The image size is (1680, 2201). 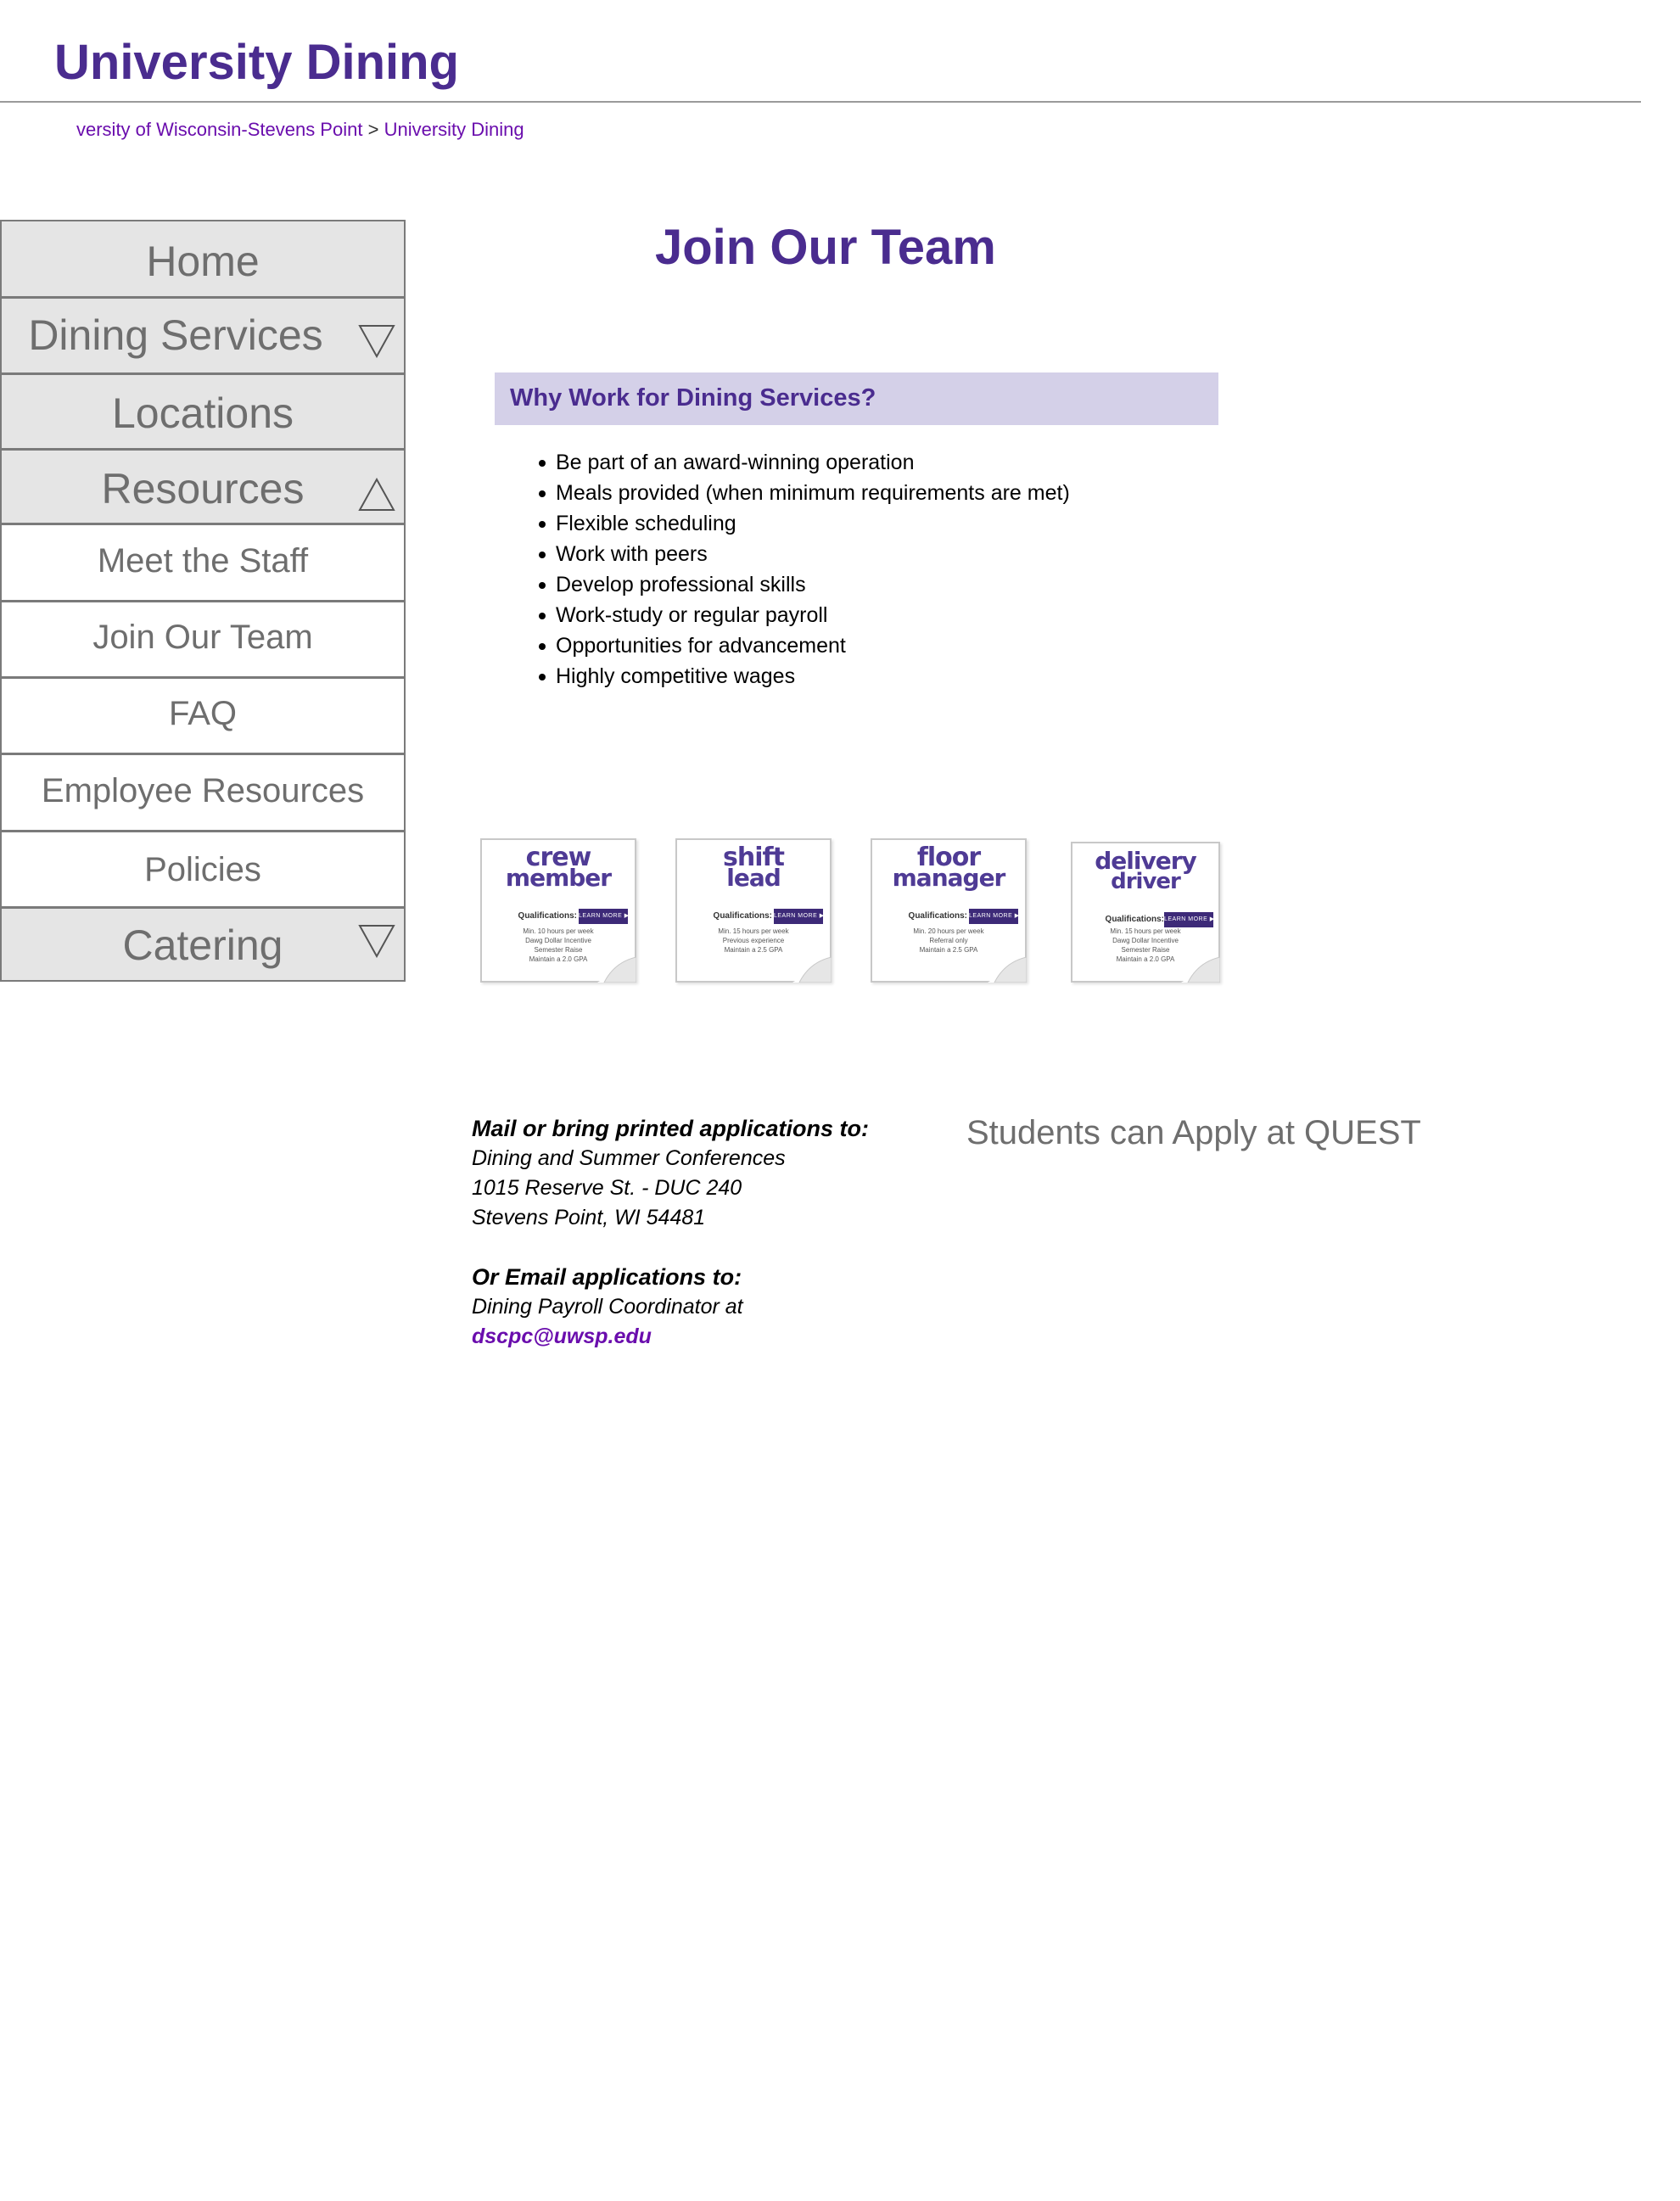 I want to click on sidebar-item-faq: FAQ, so click(x=203, y=715).